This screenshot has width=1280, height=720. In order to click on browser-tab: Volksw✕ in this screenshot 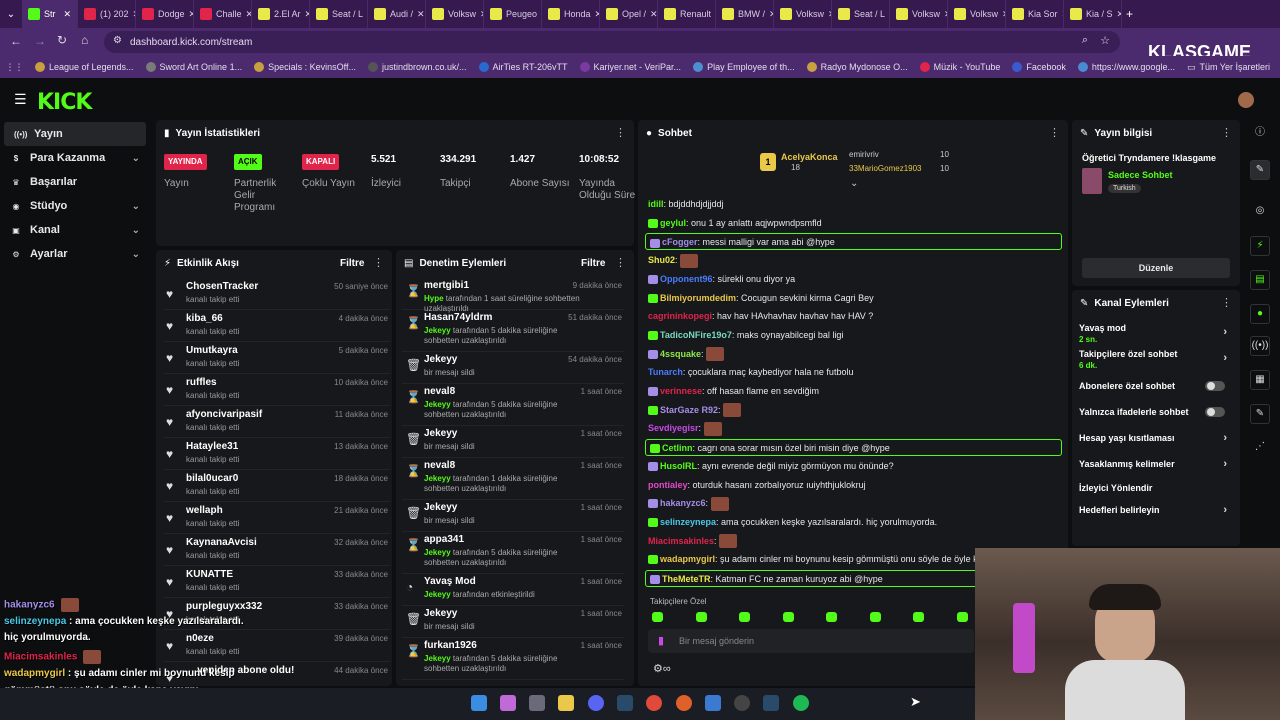, I will do `click(977, 14)`.